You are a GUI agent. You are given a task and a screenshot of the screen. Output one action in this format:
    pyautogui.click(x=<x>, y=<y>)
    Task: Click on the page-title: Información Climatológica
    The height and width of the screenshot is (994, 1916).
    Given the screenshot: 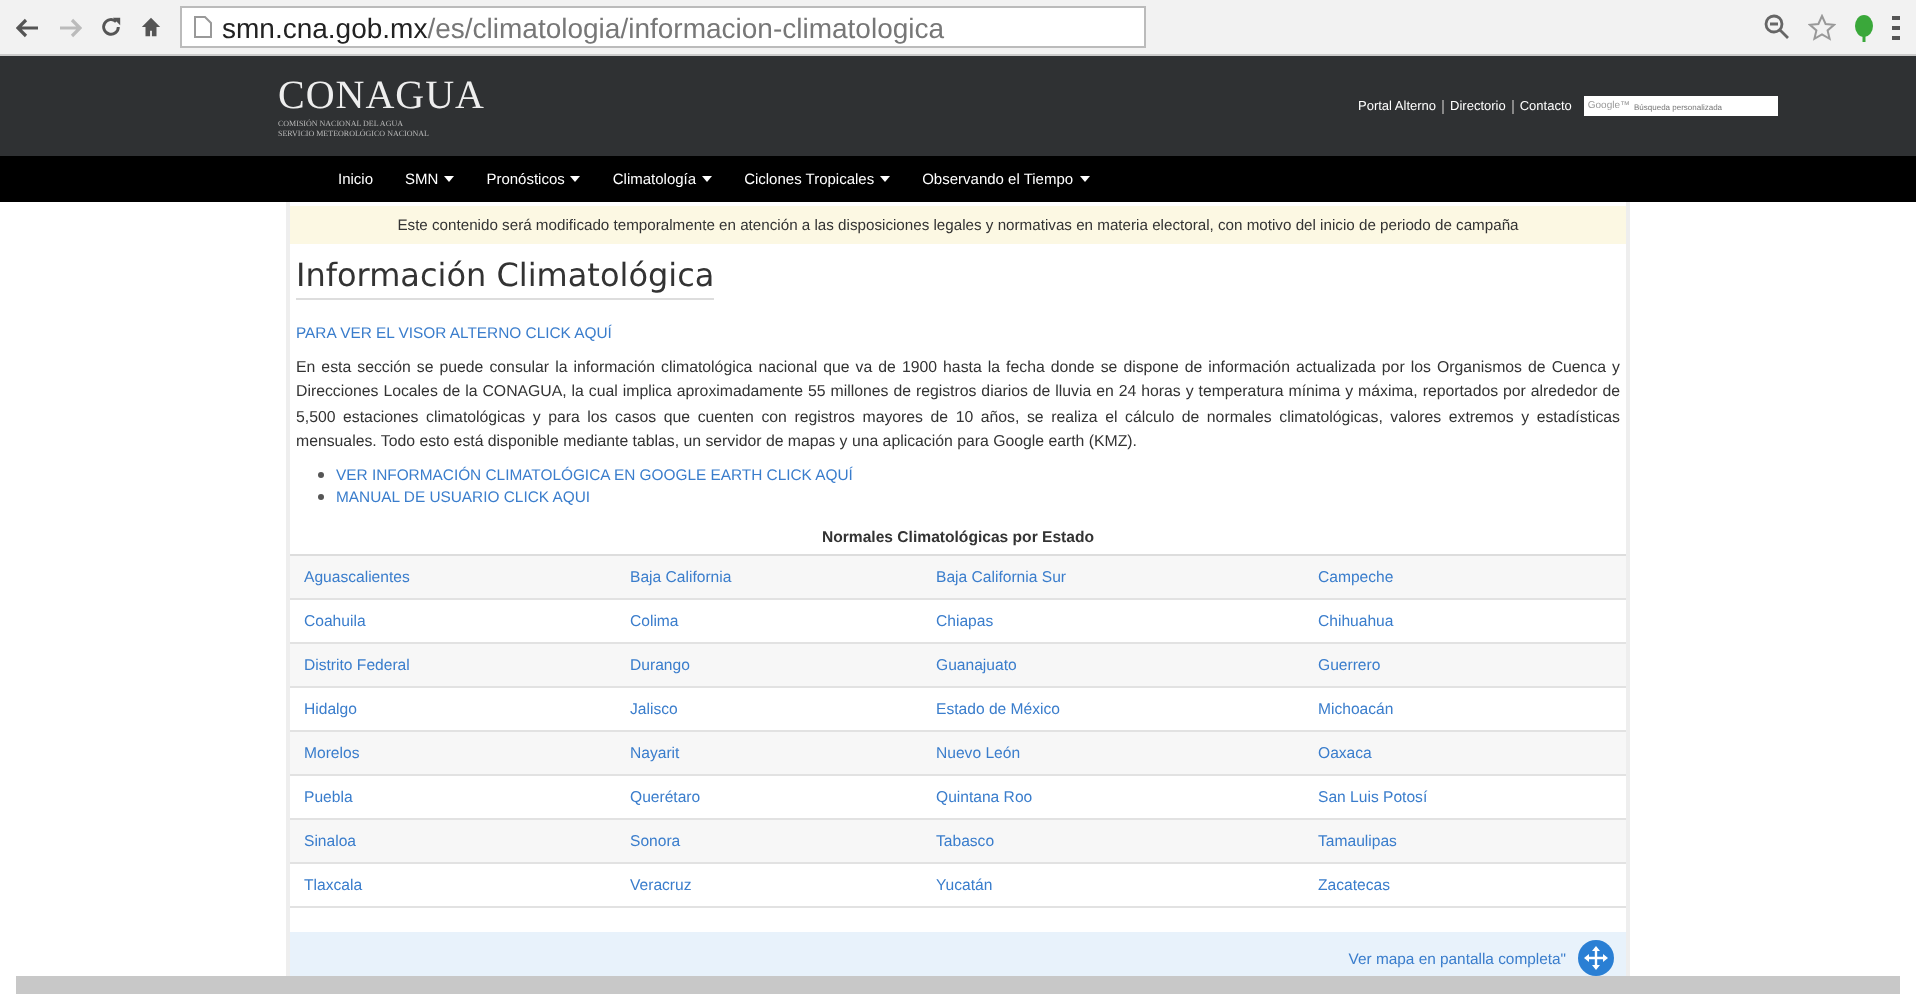 What is the action you would take?
    pyautogui.click(x=505, y=278)
    